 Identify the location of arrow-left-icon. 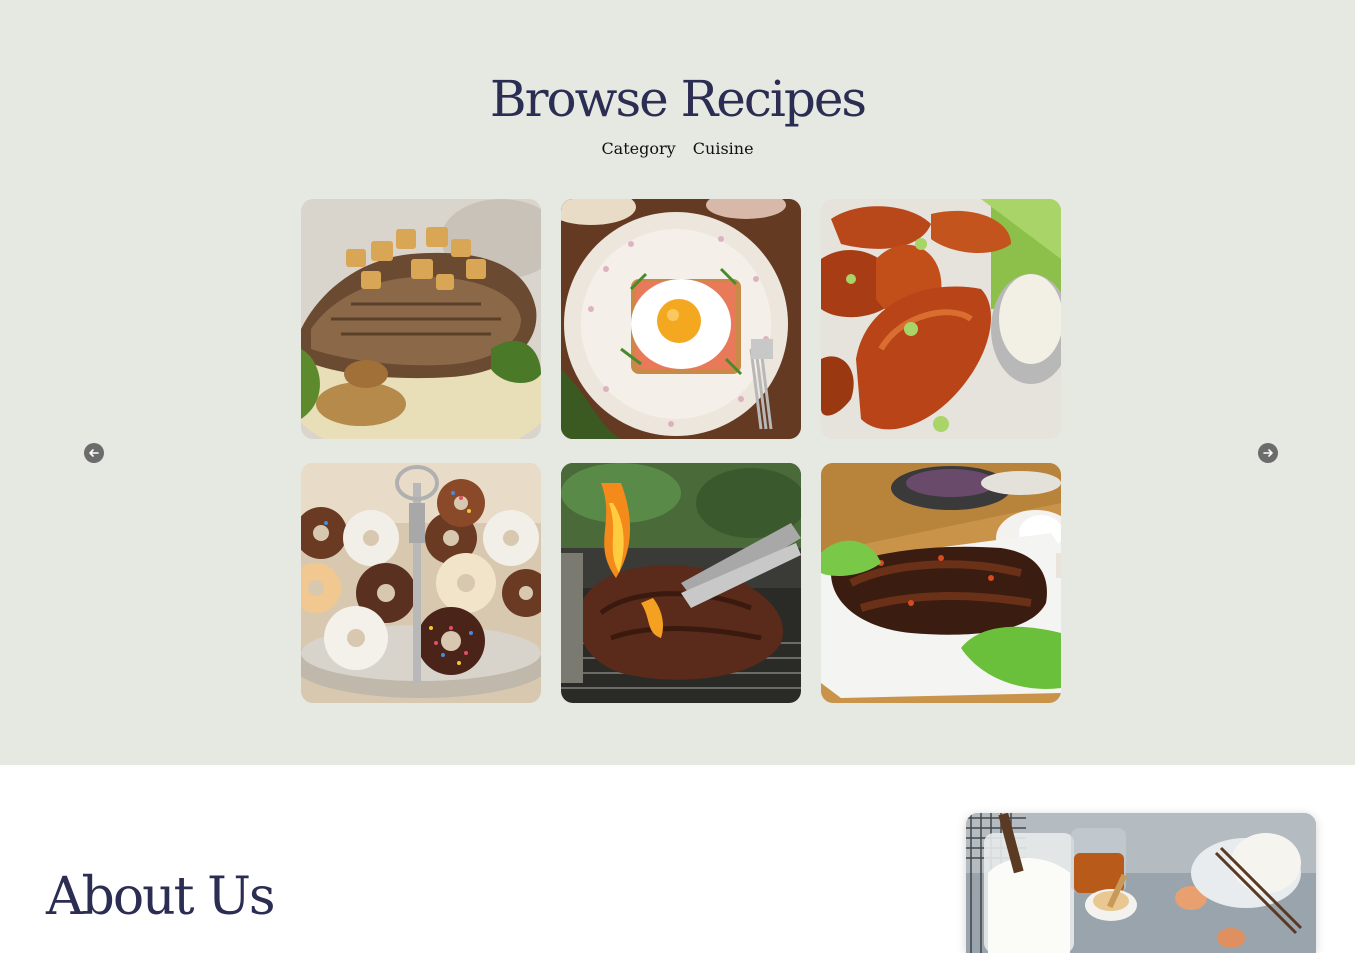
(94, 453).